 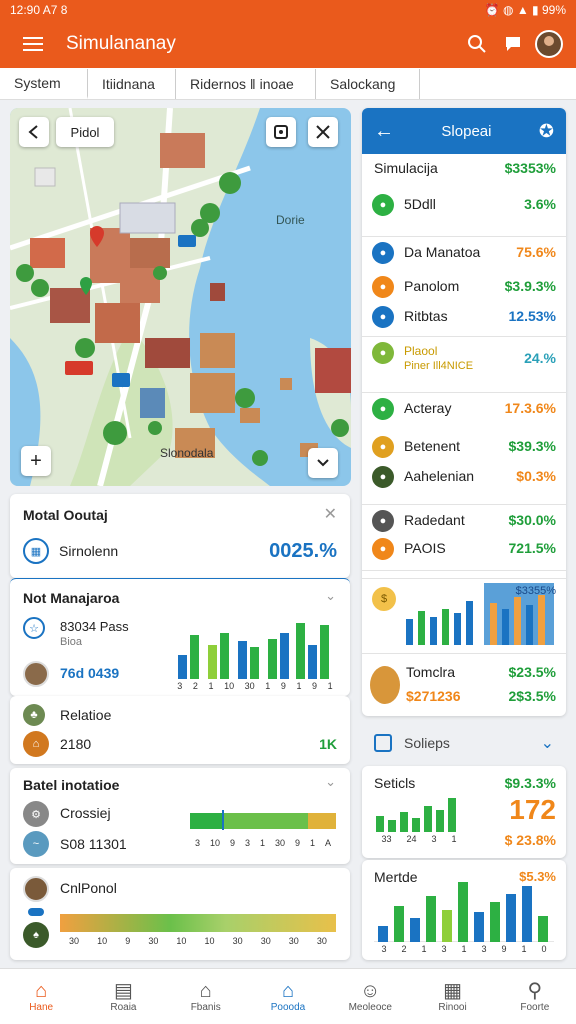 I want to click on folder-icon, so click(x=383, y=743).